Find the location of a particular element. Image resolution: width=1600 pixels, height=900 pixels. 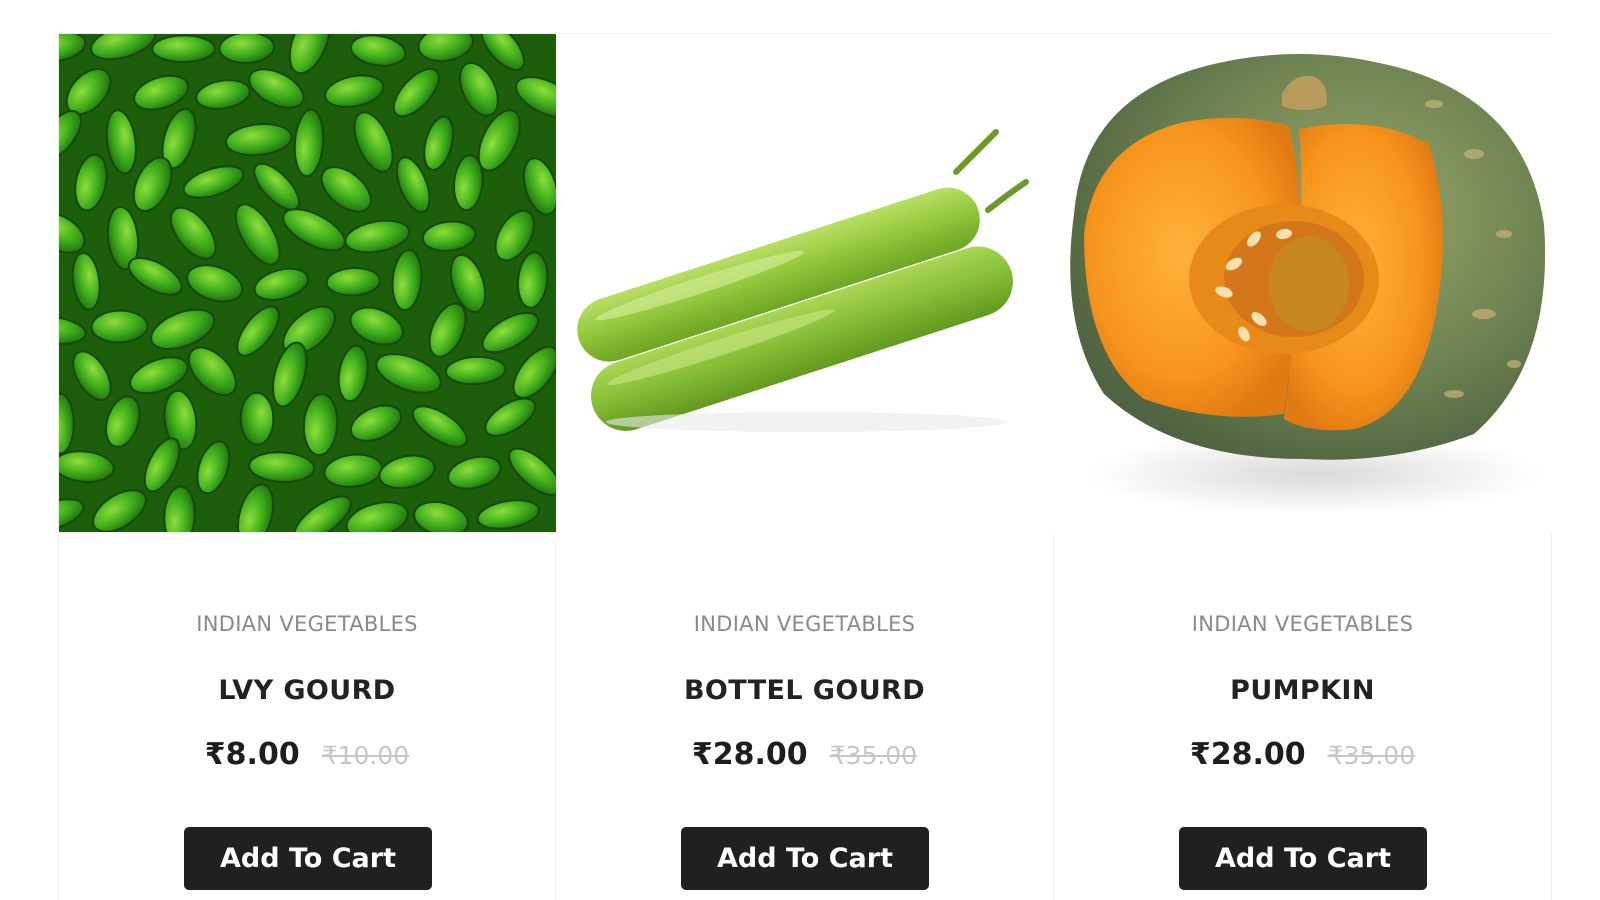

original-price: ₹10.00 is located at coordinates (365, 755).